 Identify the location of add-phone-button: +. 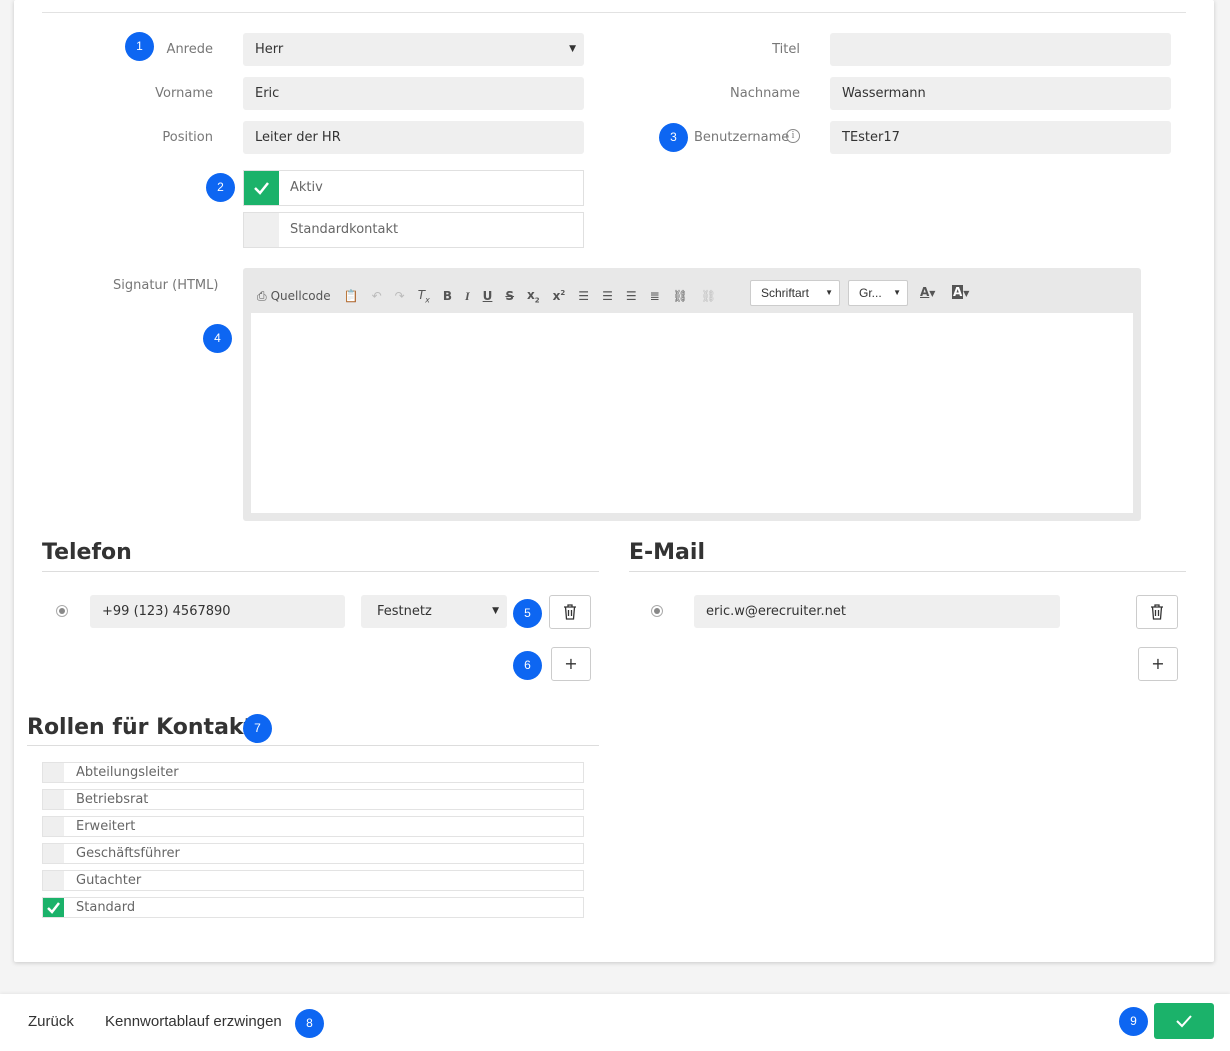
(571, 664).